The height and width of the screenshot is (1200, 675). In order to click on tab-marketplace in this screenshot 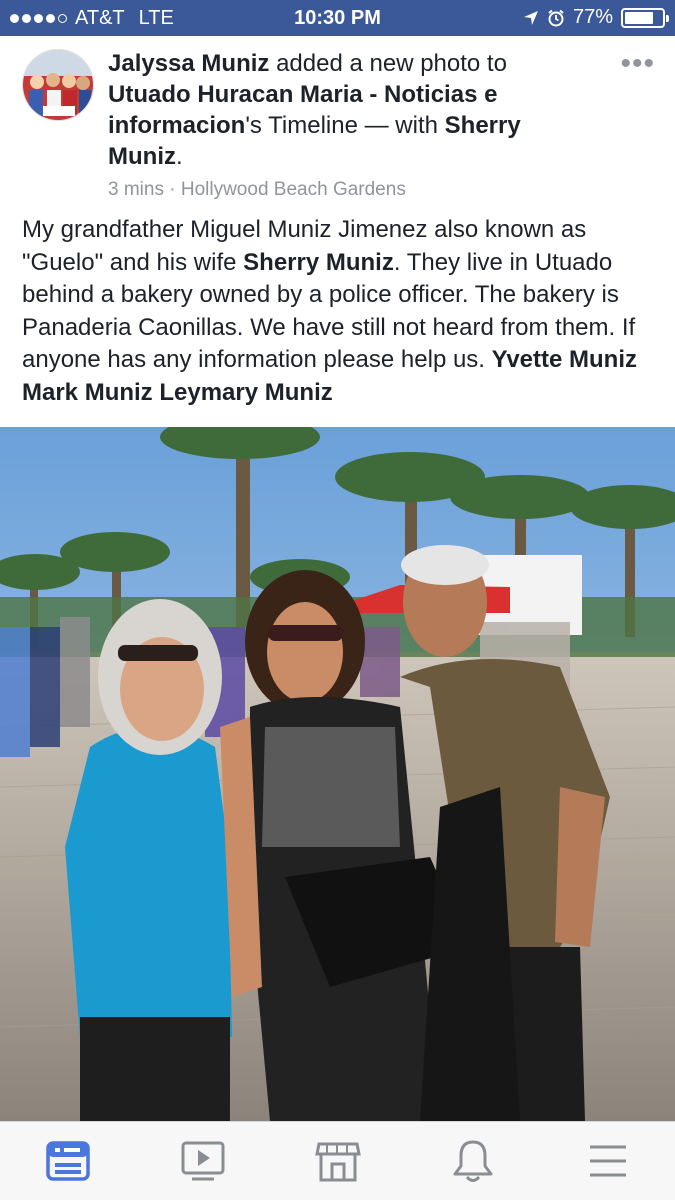, I will do `click(338, 1161)`.